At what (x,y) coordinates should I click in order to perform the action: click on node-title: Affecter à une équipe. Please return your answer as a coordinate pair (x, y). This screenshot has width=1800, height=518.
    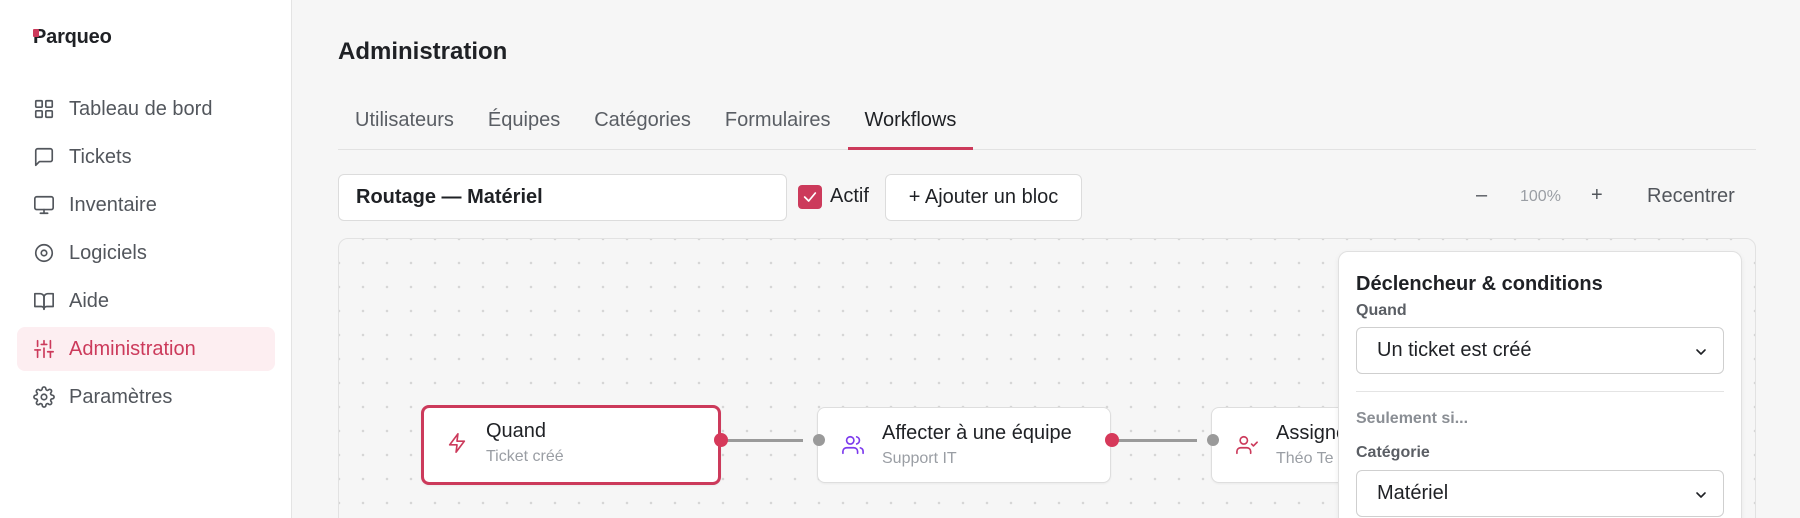
    Looking at the image, I should click on (977, 433).